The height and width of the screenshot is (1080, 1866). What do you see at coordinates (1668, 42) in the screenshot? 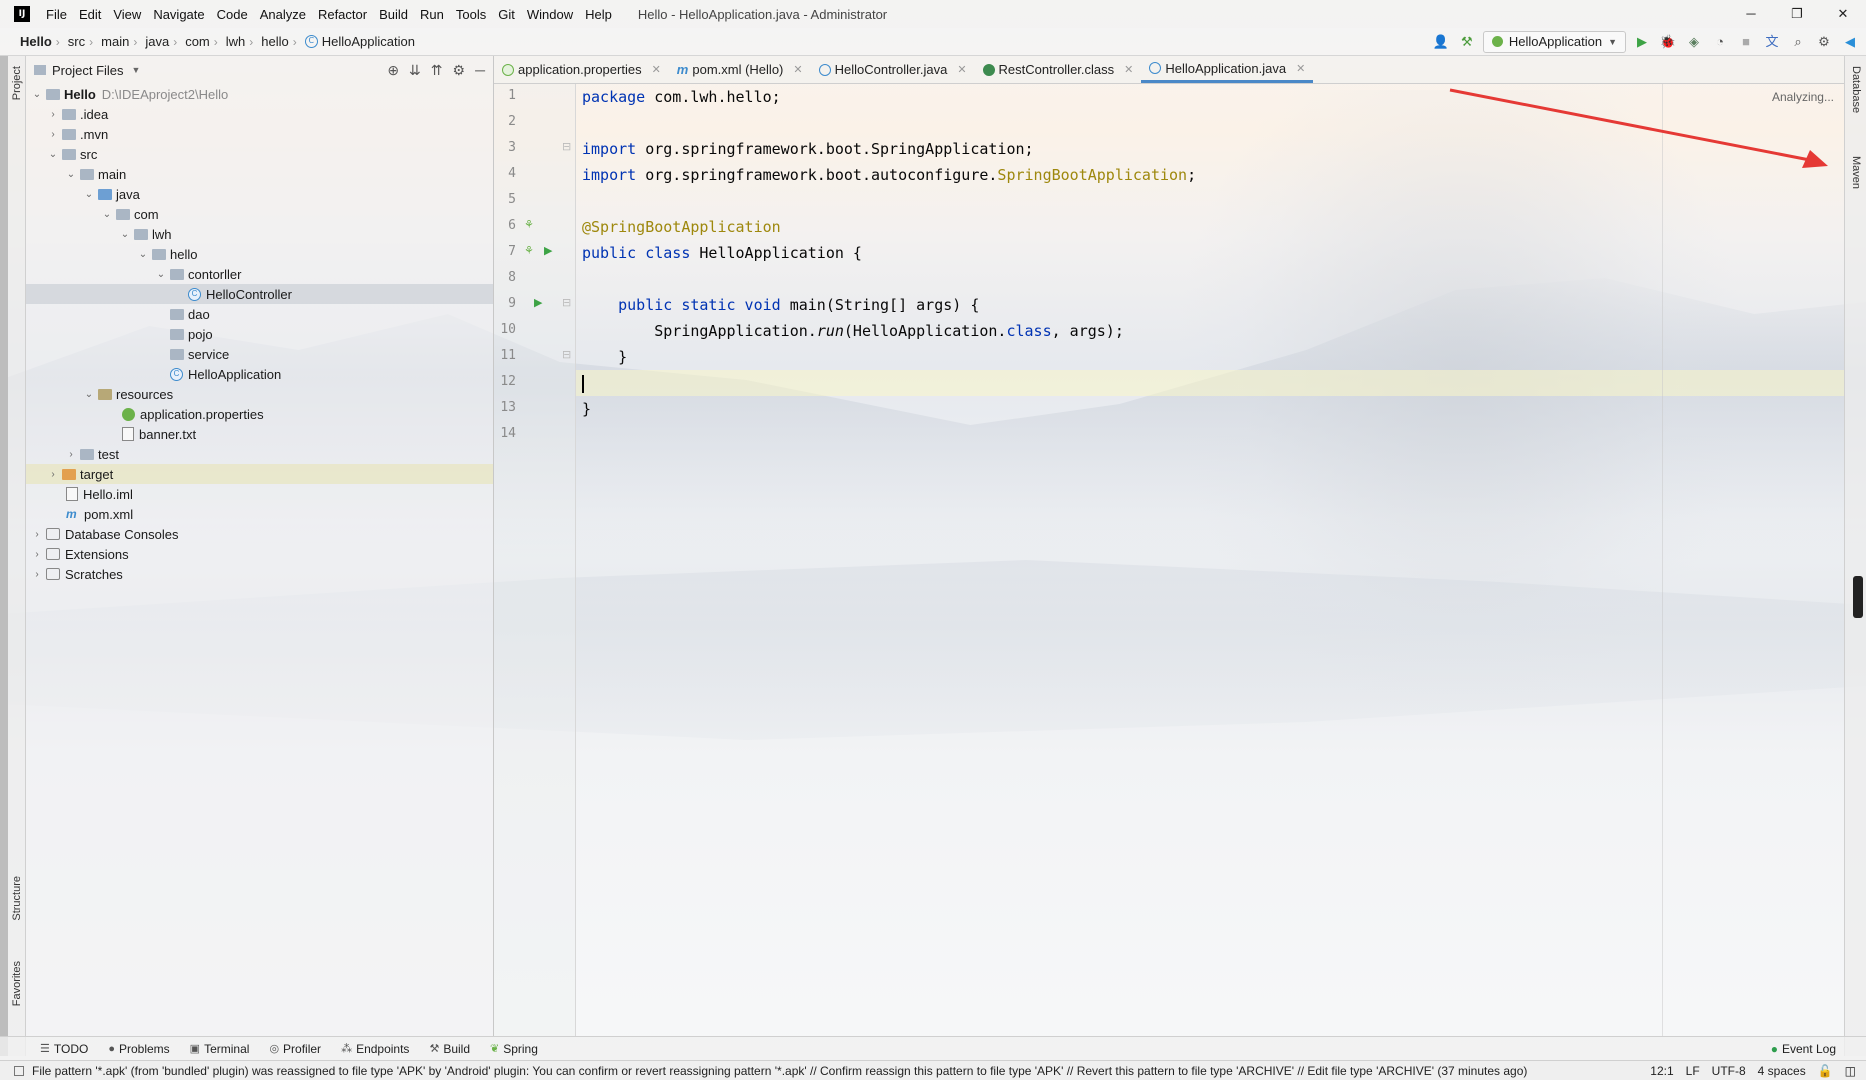
I see `debug-icon: 🐞` at bounding box center [1668, 42].